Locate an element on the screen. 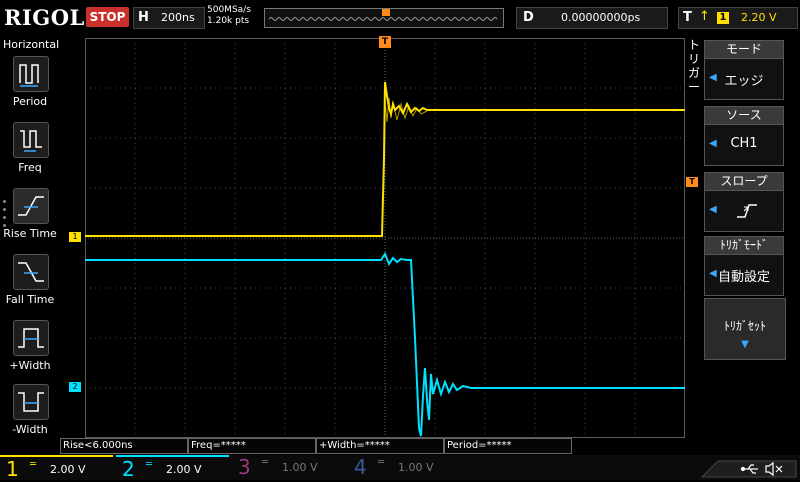 The image size is (800, 482). measurement-period: Period=***** is located at coordinates (508, 446).